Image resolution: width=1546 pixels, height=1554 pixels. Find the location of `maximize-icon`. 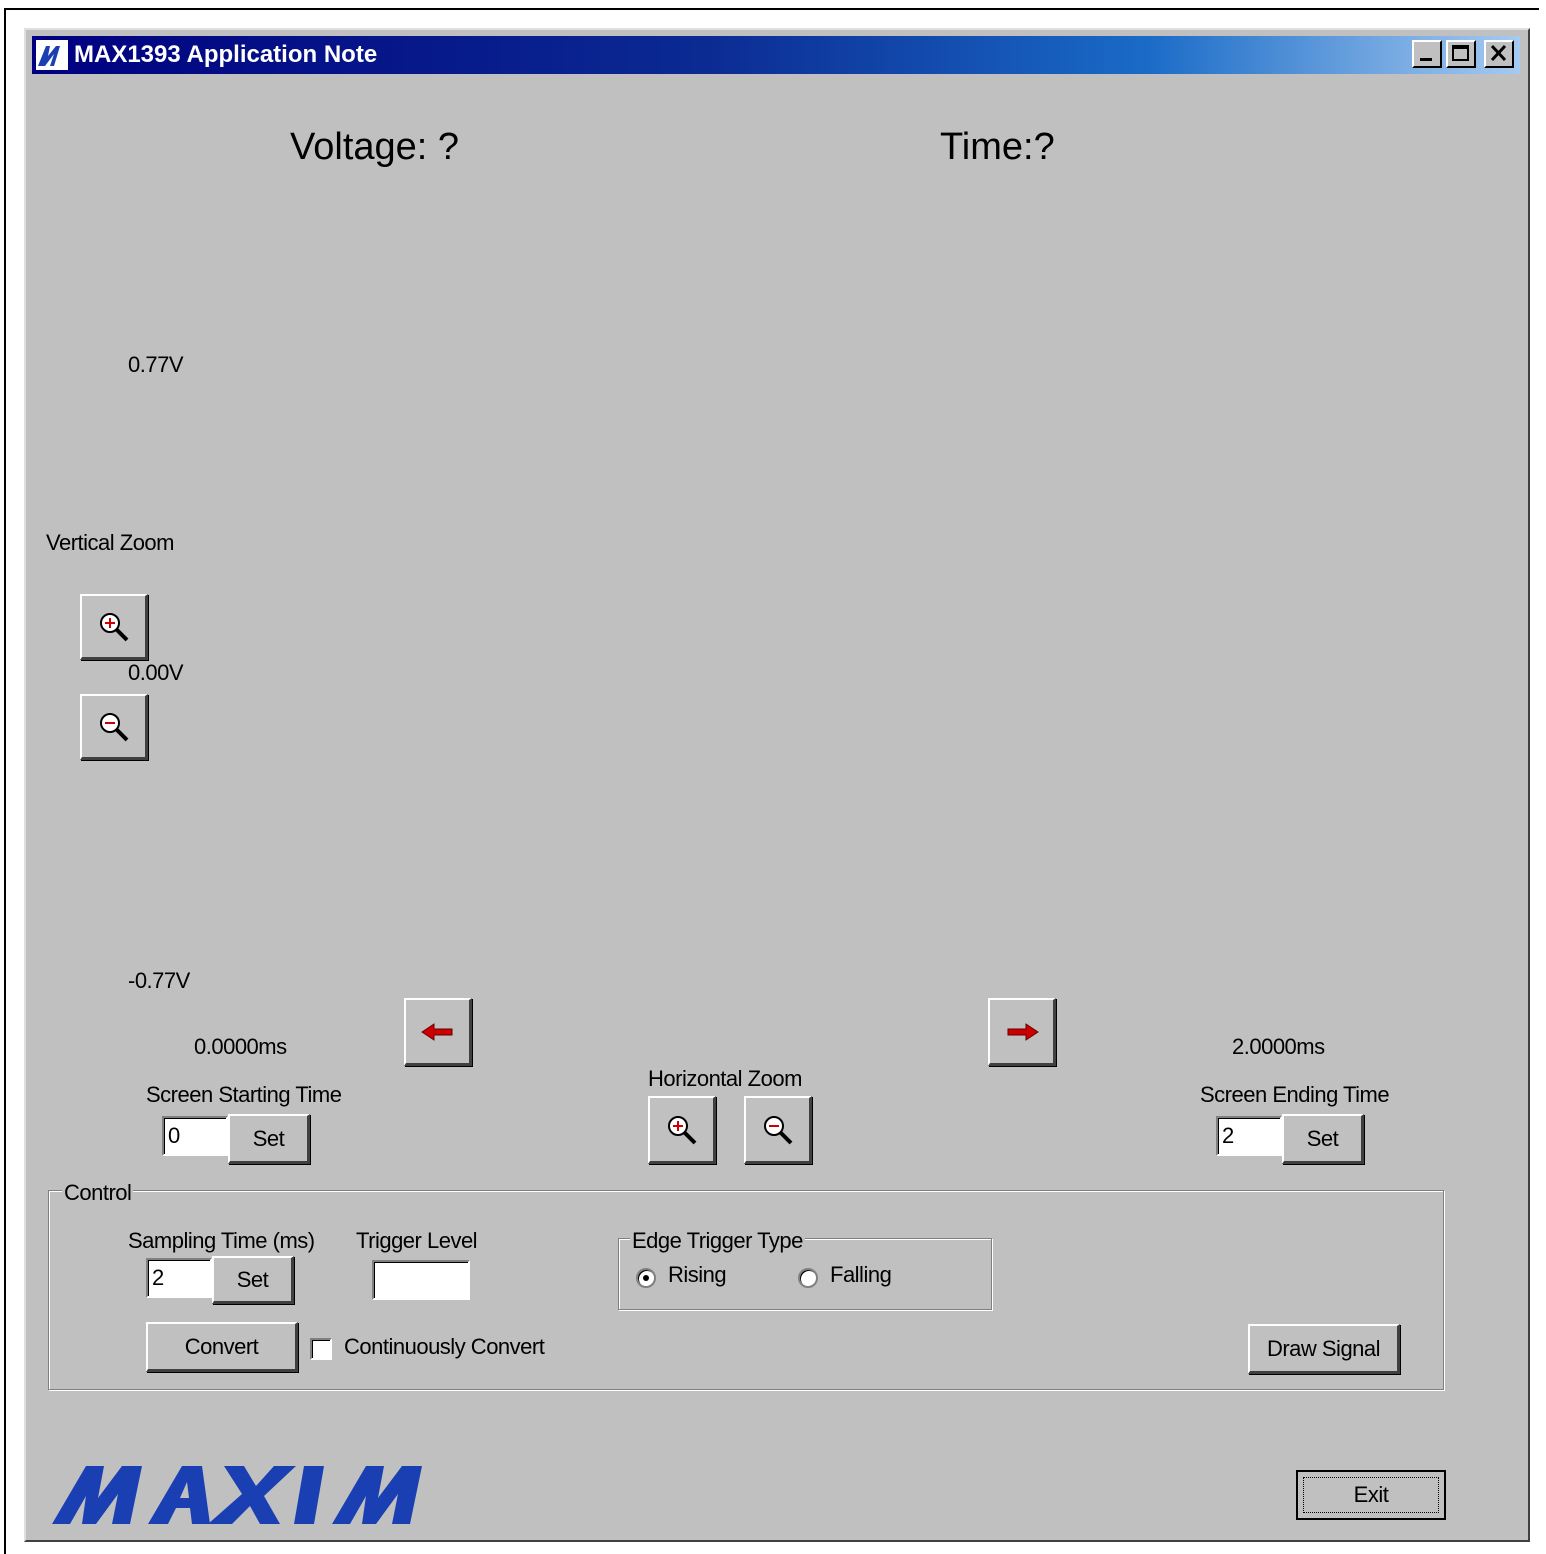

maximize-icon is located at coordinates (1460, 53).